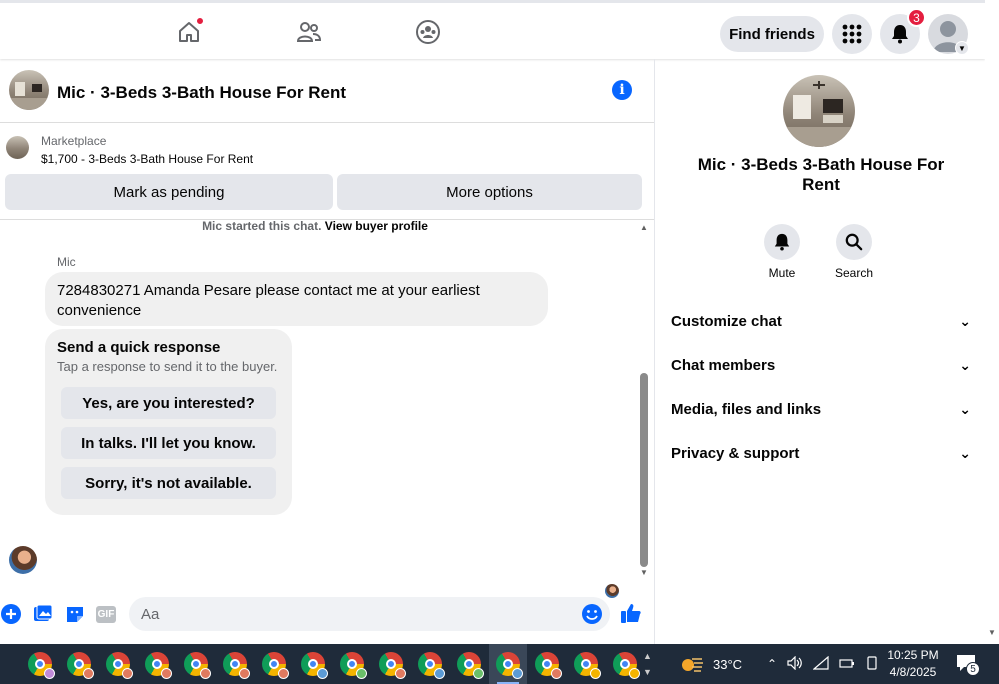 The image size is (999, 684). Describe the element at coordinates (169, 192) in the screenshot. I see `mark-as-pending-button: Mark as pending` at that location.